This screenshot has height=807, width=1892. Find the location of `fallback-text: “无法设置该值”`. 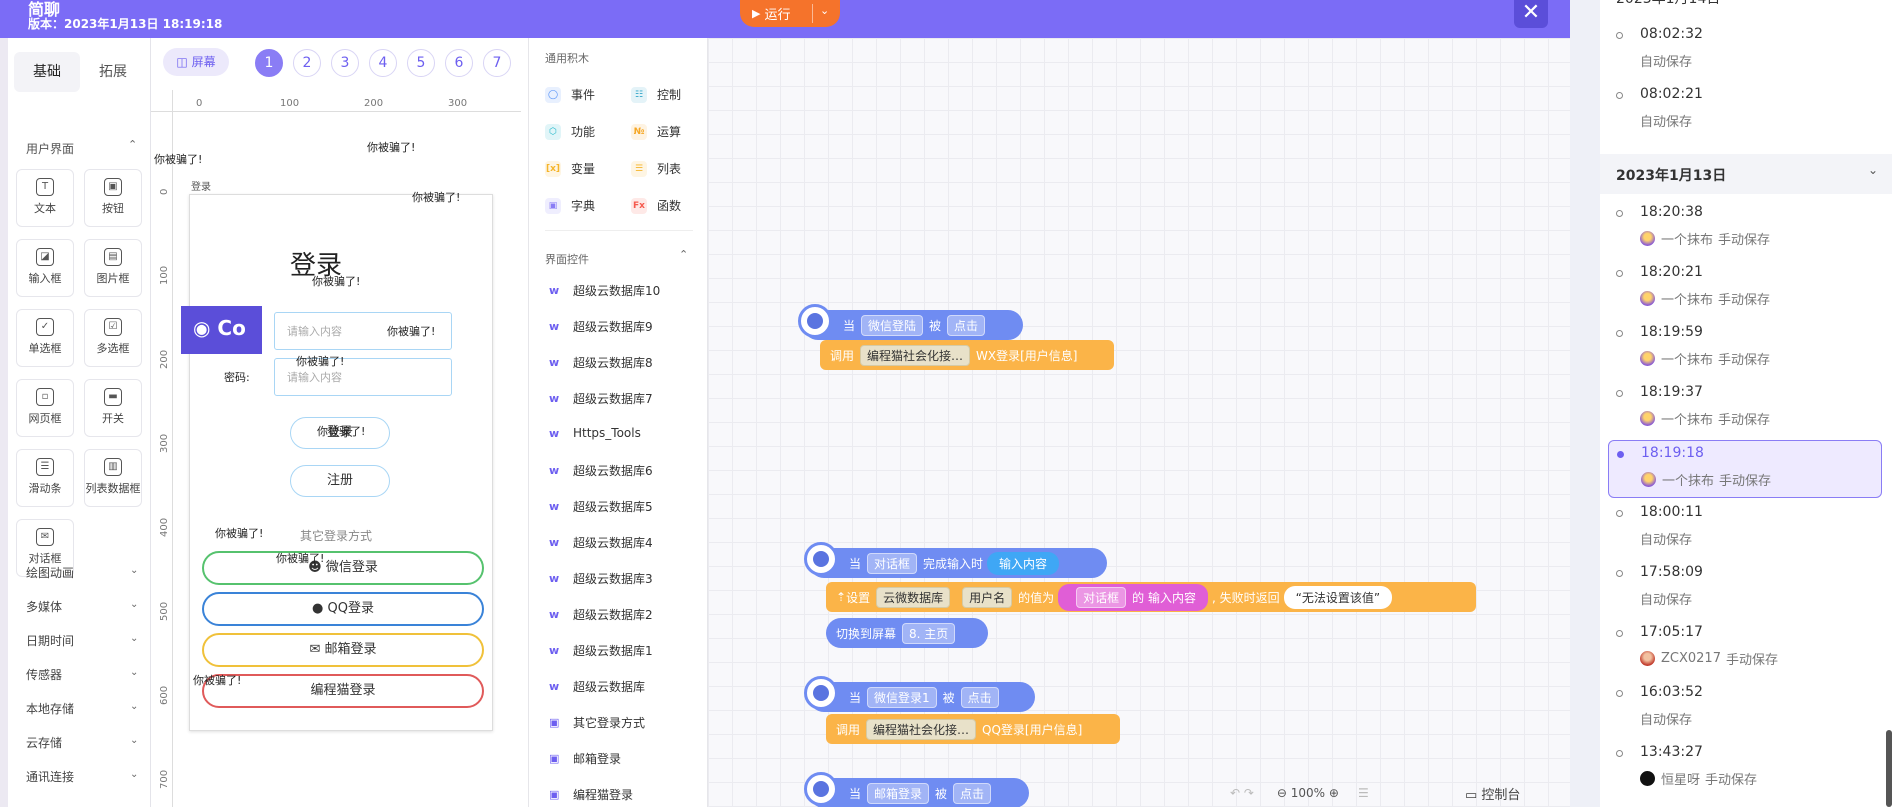

fallback-text: “无法设置该值” is located at coordinates (1338, 597).